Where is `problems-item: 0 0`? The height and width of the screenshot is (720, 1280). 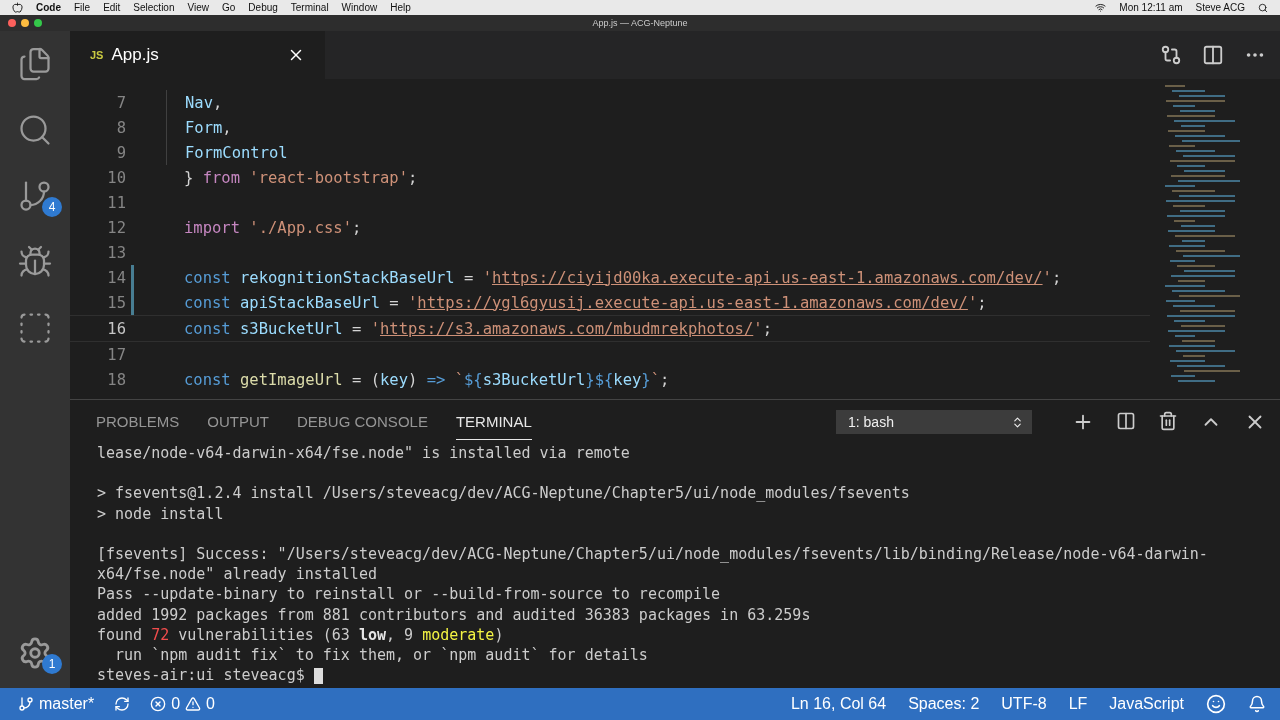
problems-item: 0 0 is located at coordinates (182, 704).